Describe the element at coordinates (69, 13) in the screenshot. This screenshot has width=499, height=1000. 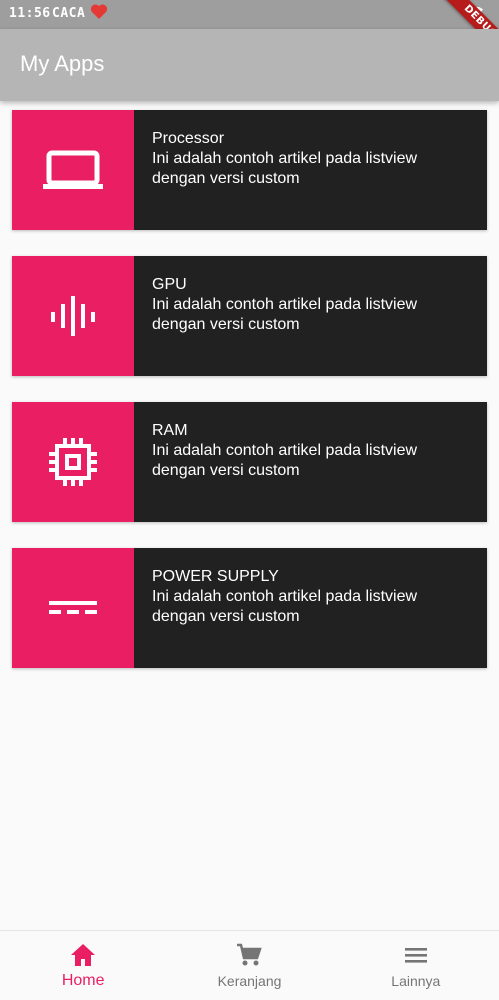
I see `status-carrier: CACA` at that location.